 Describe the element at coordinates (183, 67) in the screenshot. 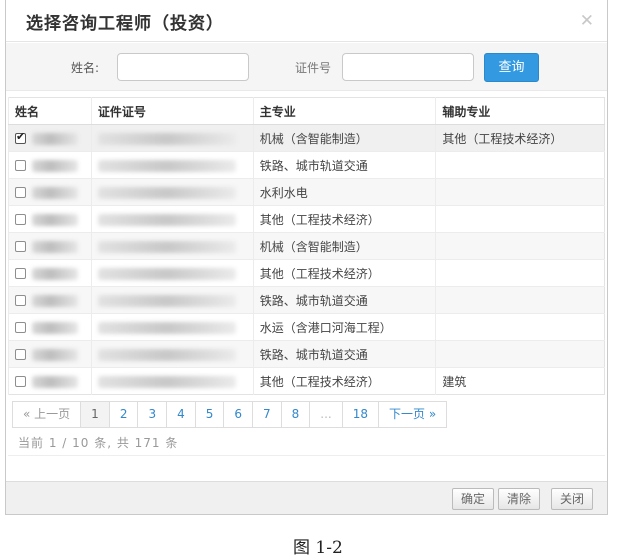

I see `name-input` at that location.